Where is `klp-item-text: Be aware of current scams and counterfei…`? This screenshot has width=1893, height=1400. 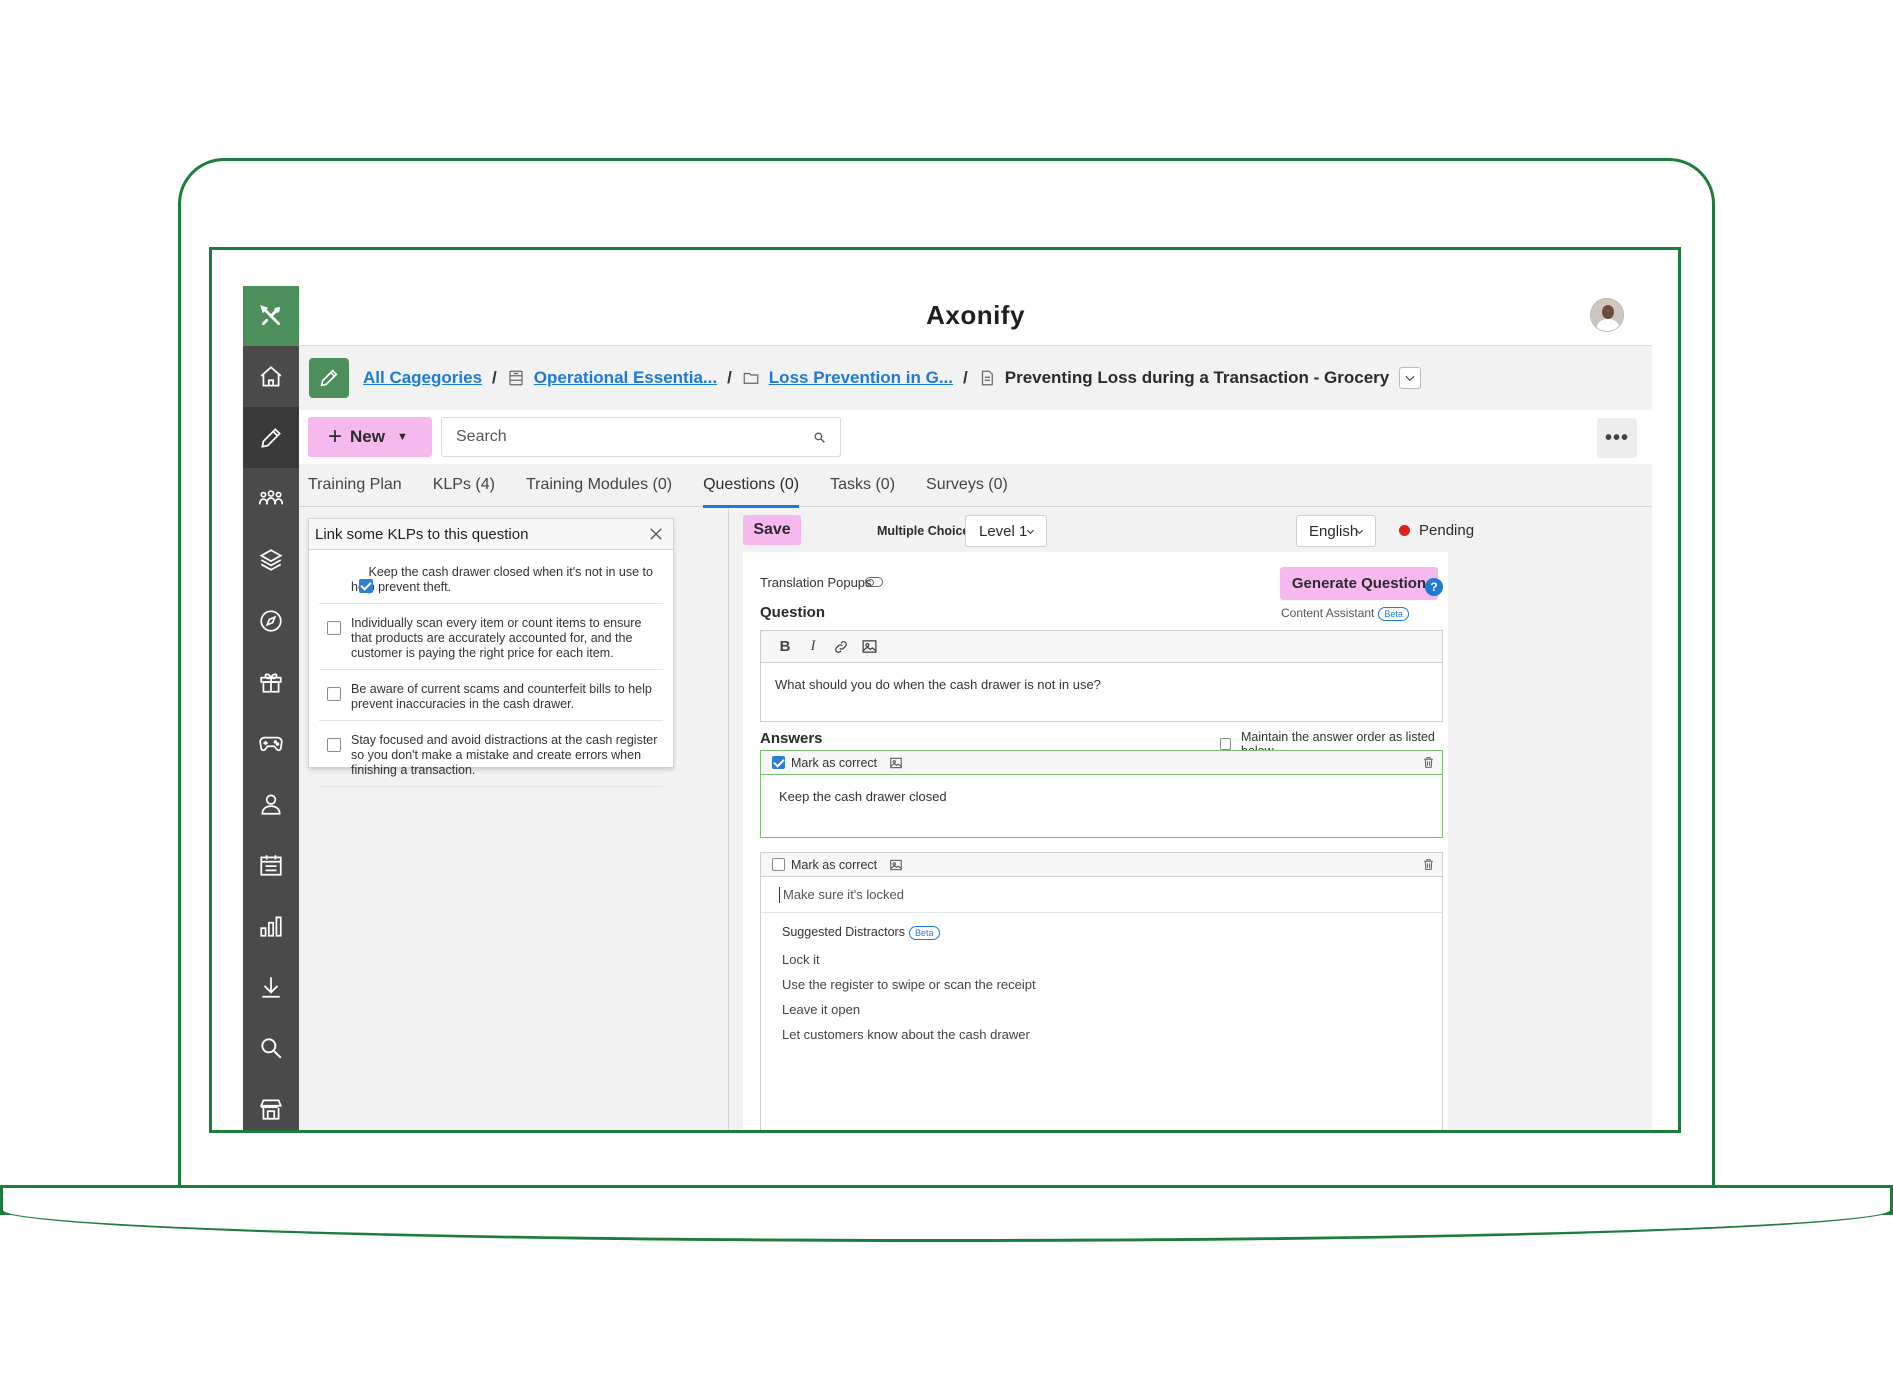 klp-item-text: Be aware of current scams and counterfei… is located at coordinates (501, 696).